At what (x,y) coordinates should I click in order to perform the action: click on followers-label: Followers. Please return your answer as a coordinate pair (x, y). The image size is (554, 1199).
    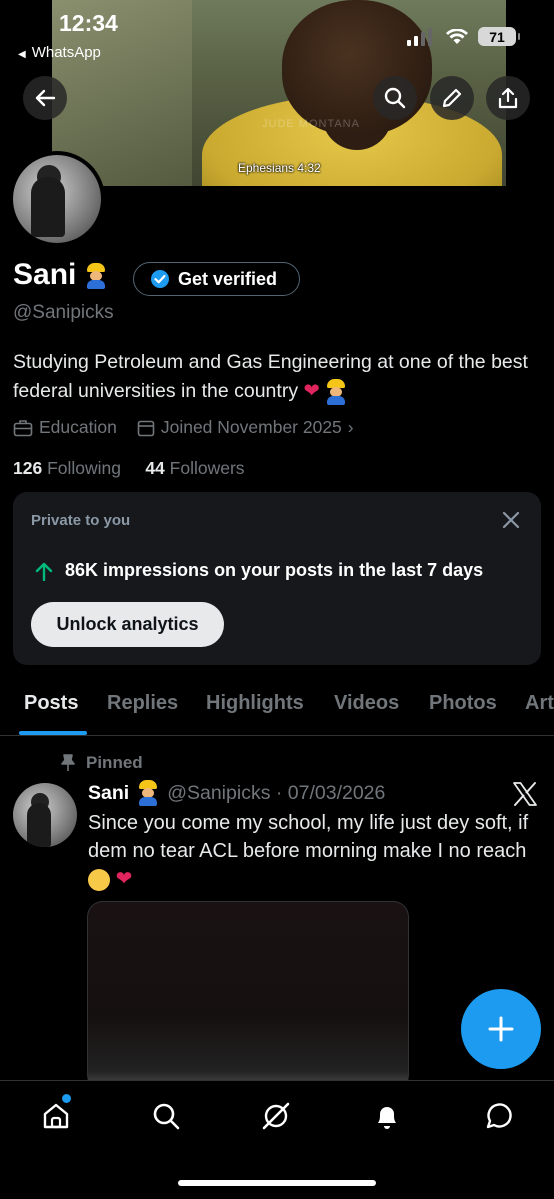
    Looking at the image, I should click on (207, 468).